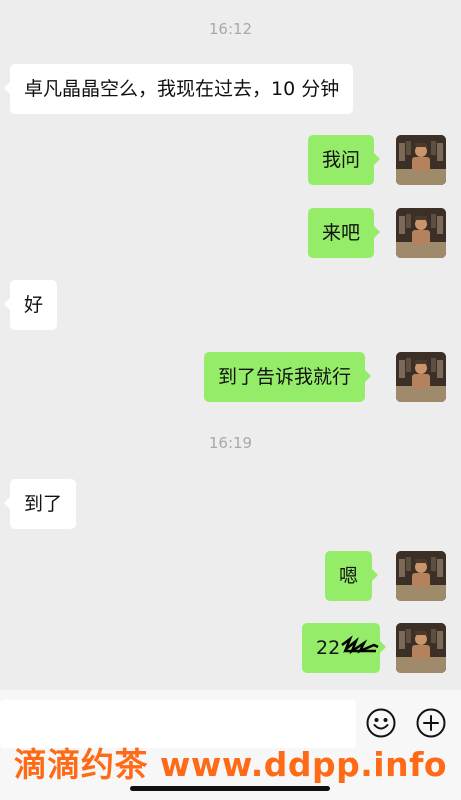 The height and width of the screenshot is (800, 461). I want to click on message-bubble: 嗯, so click(352, 576).